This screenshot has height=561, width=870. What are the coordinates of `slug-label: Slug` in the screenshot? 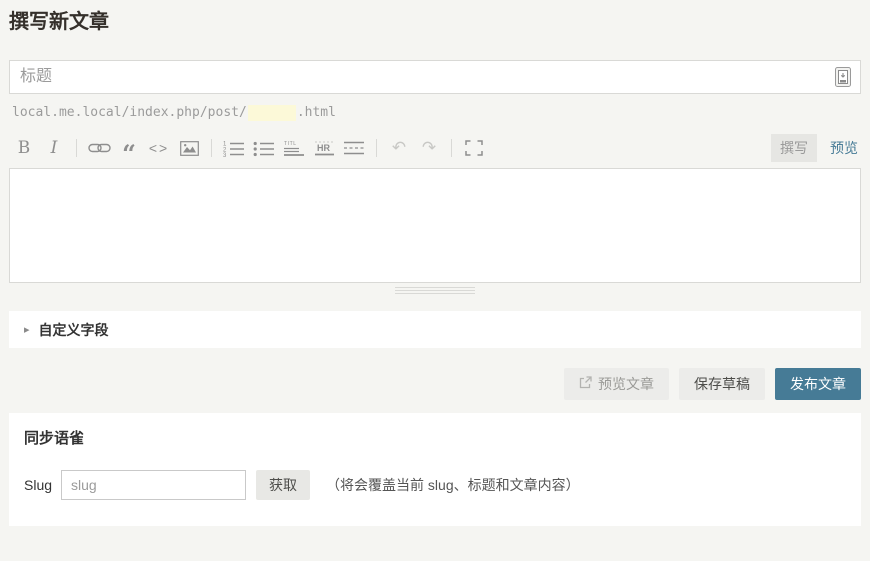 It's located at (38, 485).